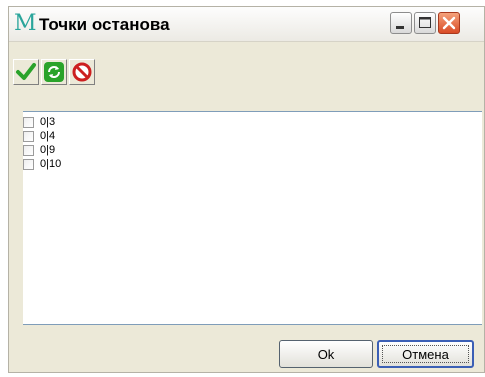 Image resolution: width=485 pixels, height=377 pixels. I want to click on list-item: 0|10, so click(42, 164).